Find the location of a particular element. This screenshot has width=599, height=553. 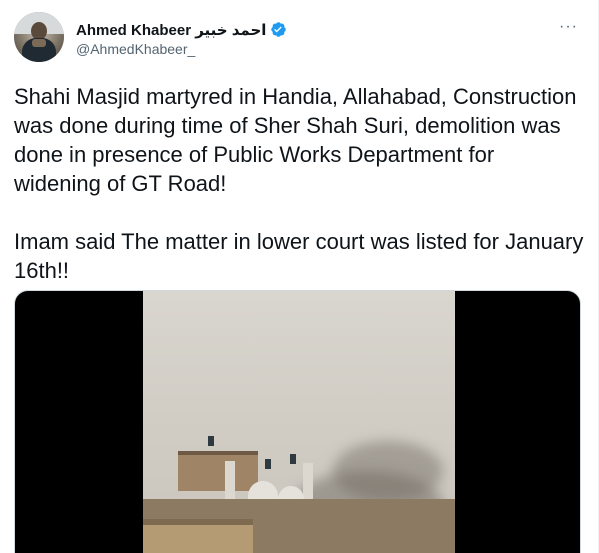

minaret-right is located at coordinates (308, 483).